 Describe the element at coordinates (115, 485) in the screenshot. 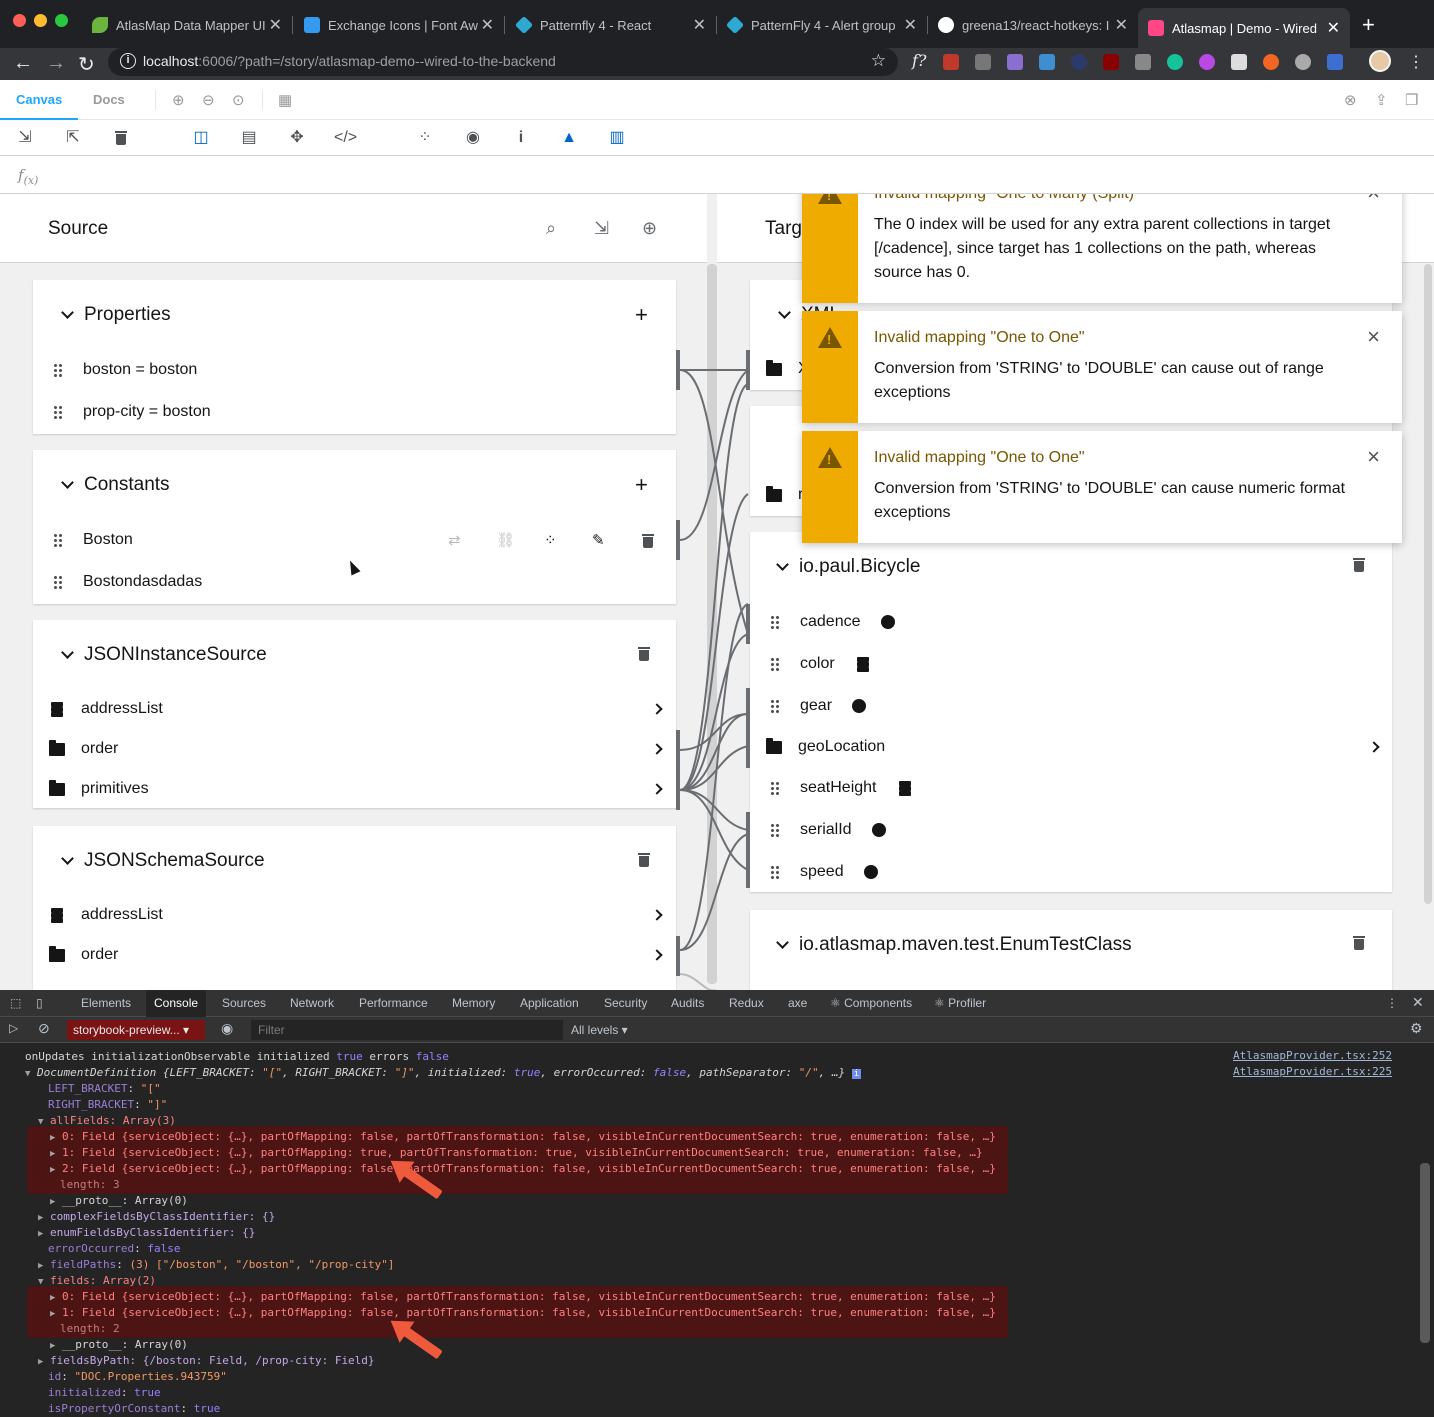

I see `constants-card-header: Constants` at that location.